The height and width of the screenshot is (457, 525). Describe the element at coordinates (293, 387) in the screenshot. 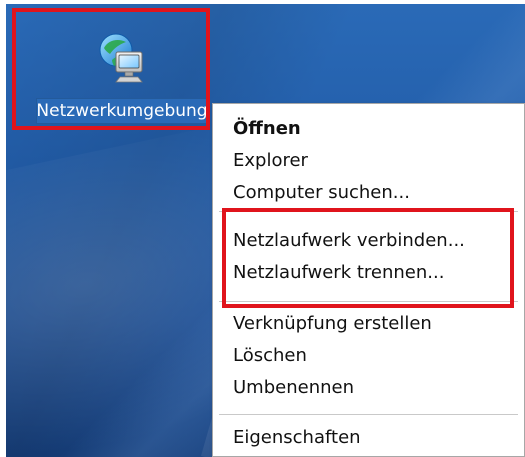

I see `context-menu-item-rename: Umbenennen` at that location.